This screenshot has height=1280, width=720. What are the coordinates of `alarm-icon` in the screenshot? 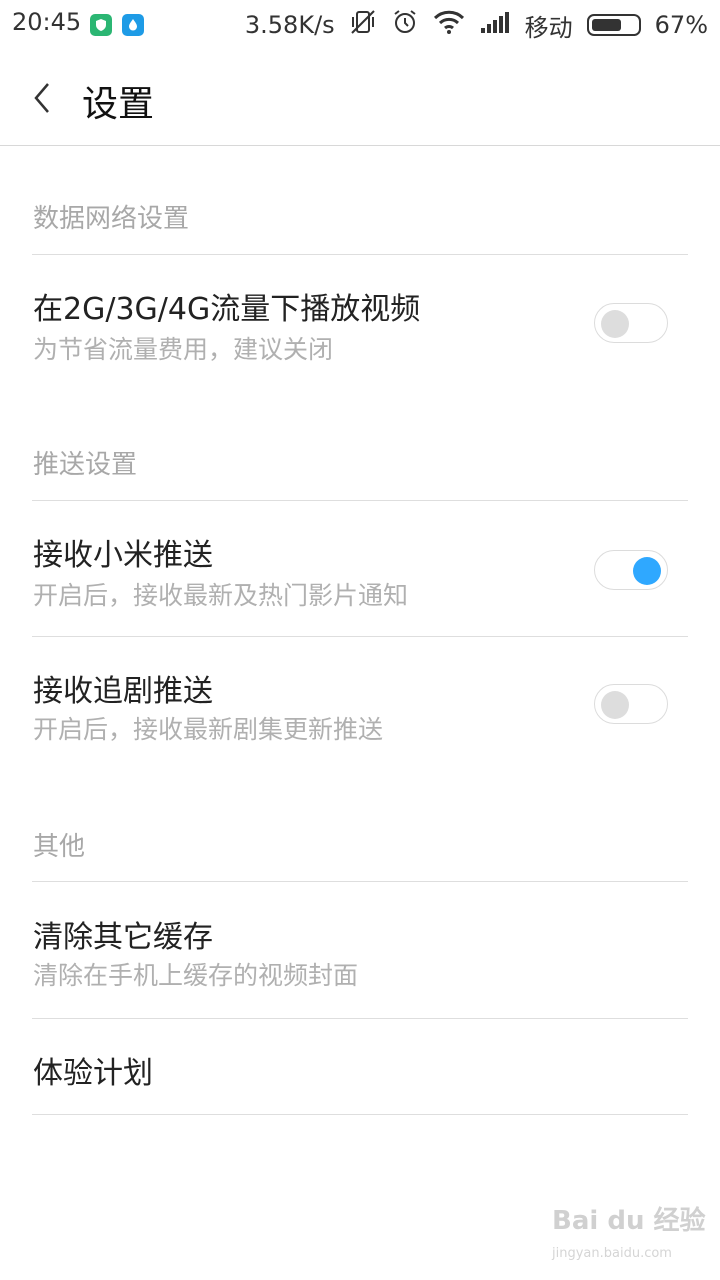 It's located at (405, 25).